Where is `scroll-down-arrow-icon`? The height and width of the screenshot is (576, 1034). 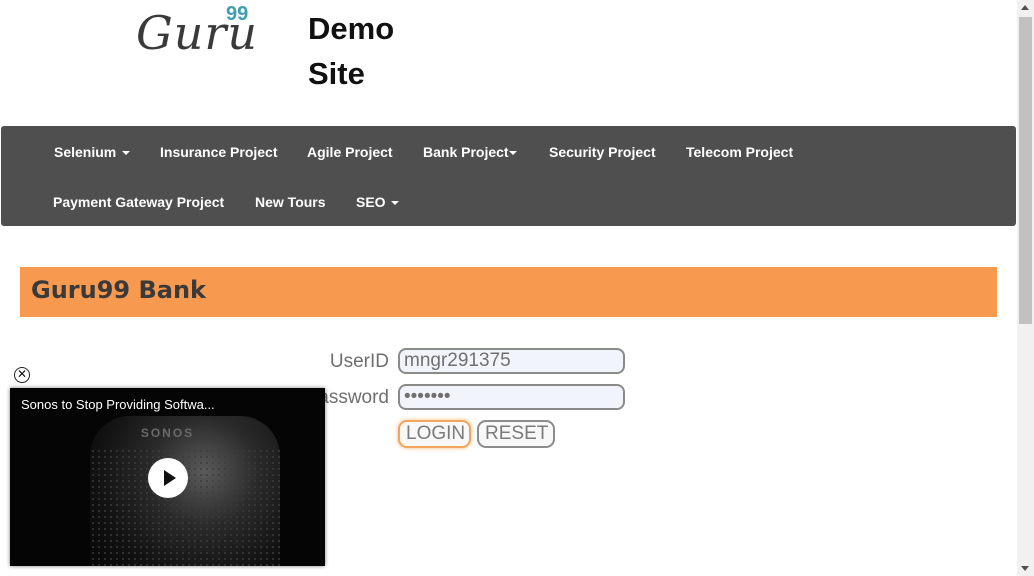
scroll-down-arrow-icon is located at coordinates (1025, 568).